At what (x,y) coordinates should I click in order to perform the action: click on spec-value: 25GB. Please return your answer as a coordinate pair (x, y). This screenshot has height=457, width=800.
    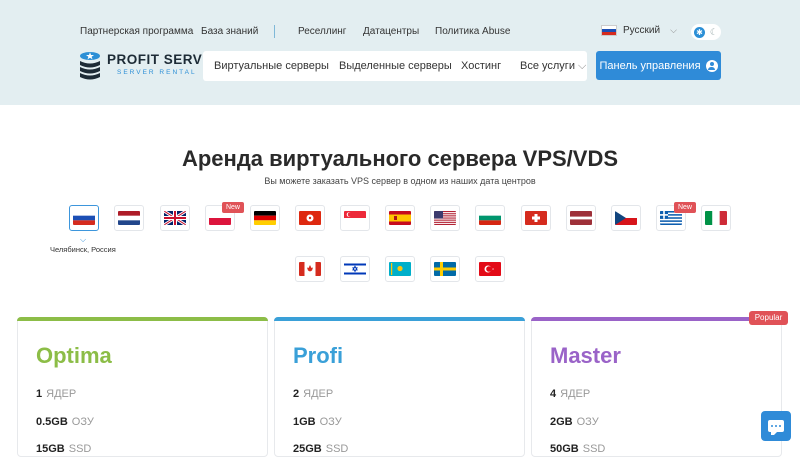
    Looking at the image, I should click on (307, 449).